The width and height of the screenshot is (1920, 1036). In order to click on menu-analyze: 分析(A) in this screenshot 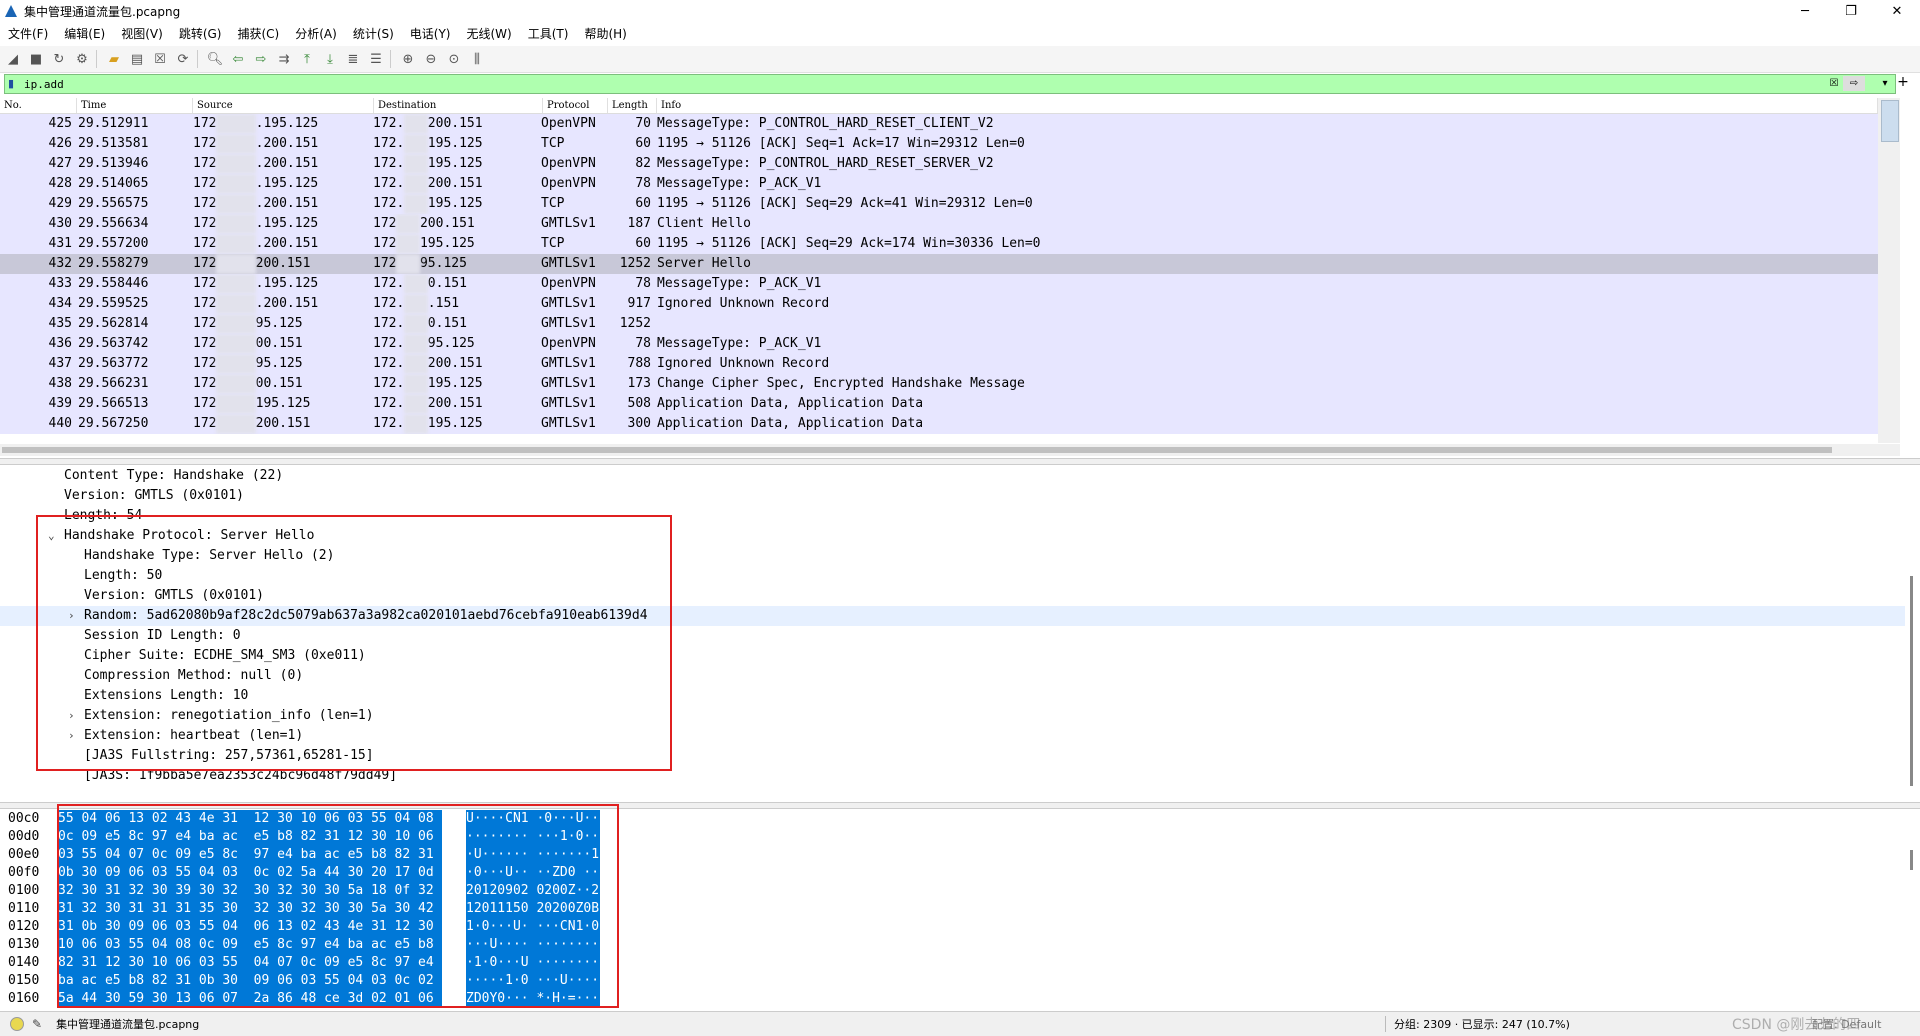, I will do `click(316, 33)`.